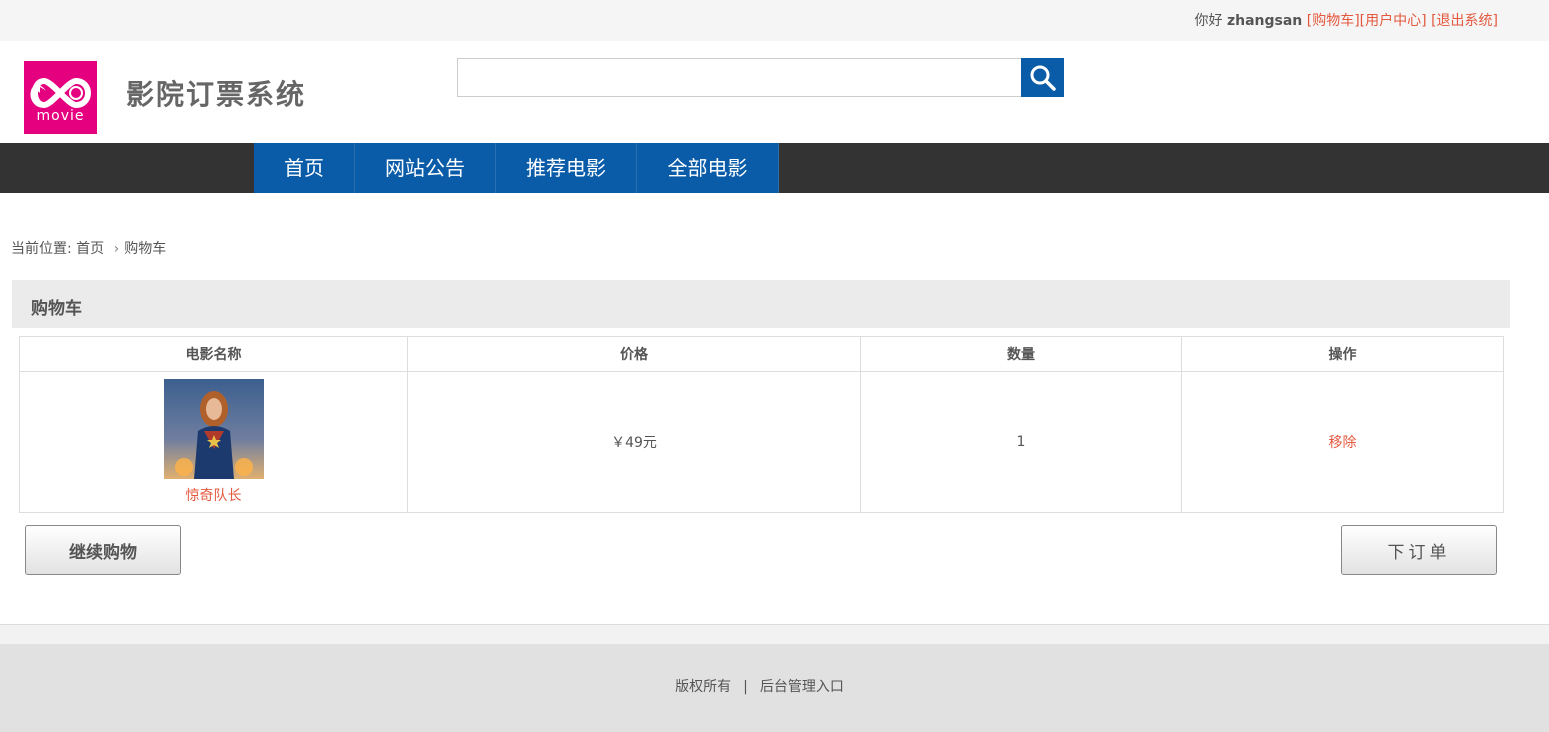 The height and width of the screenshot is (732, 1549). I want to click on continue-shopping-button: 继续购物, so click(103, 550).